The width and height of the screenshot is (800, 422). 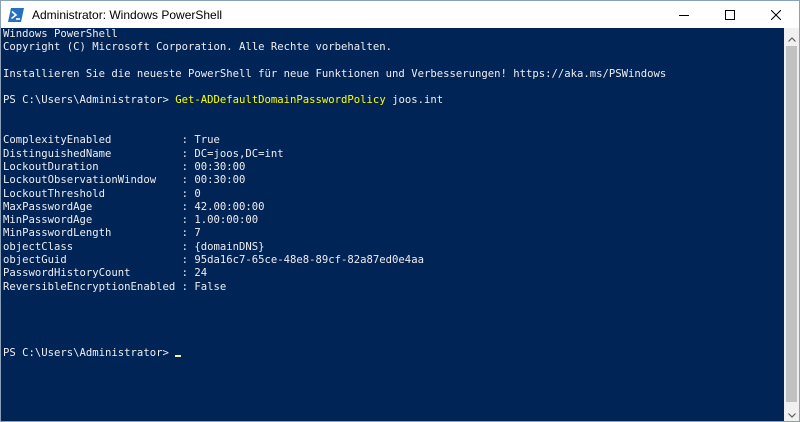 What do you see at coordinates (89, 100) in the screenshot?
I see `command-prompt: PS C:\Users\Administrator>` at bounding box center [89, 100].